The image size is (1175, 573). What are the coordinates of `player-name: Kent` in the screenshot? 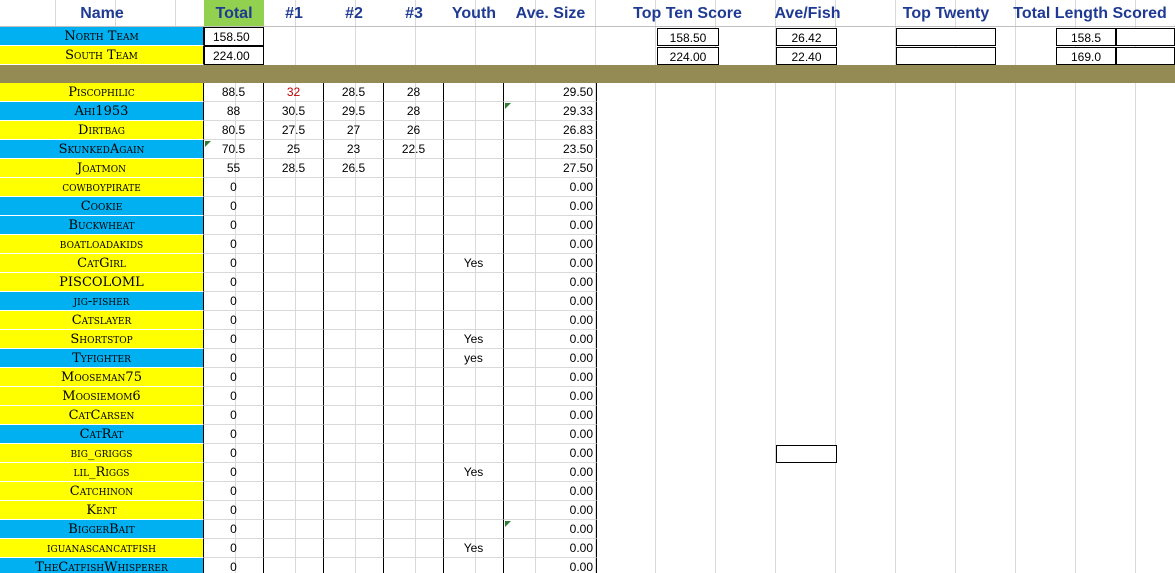 It's located at (102, 510).